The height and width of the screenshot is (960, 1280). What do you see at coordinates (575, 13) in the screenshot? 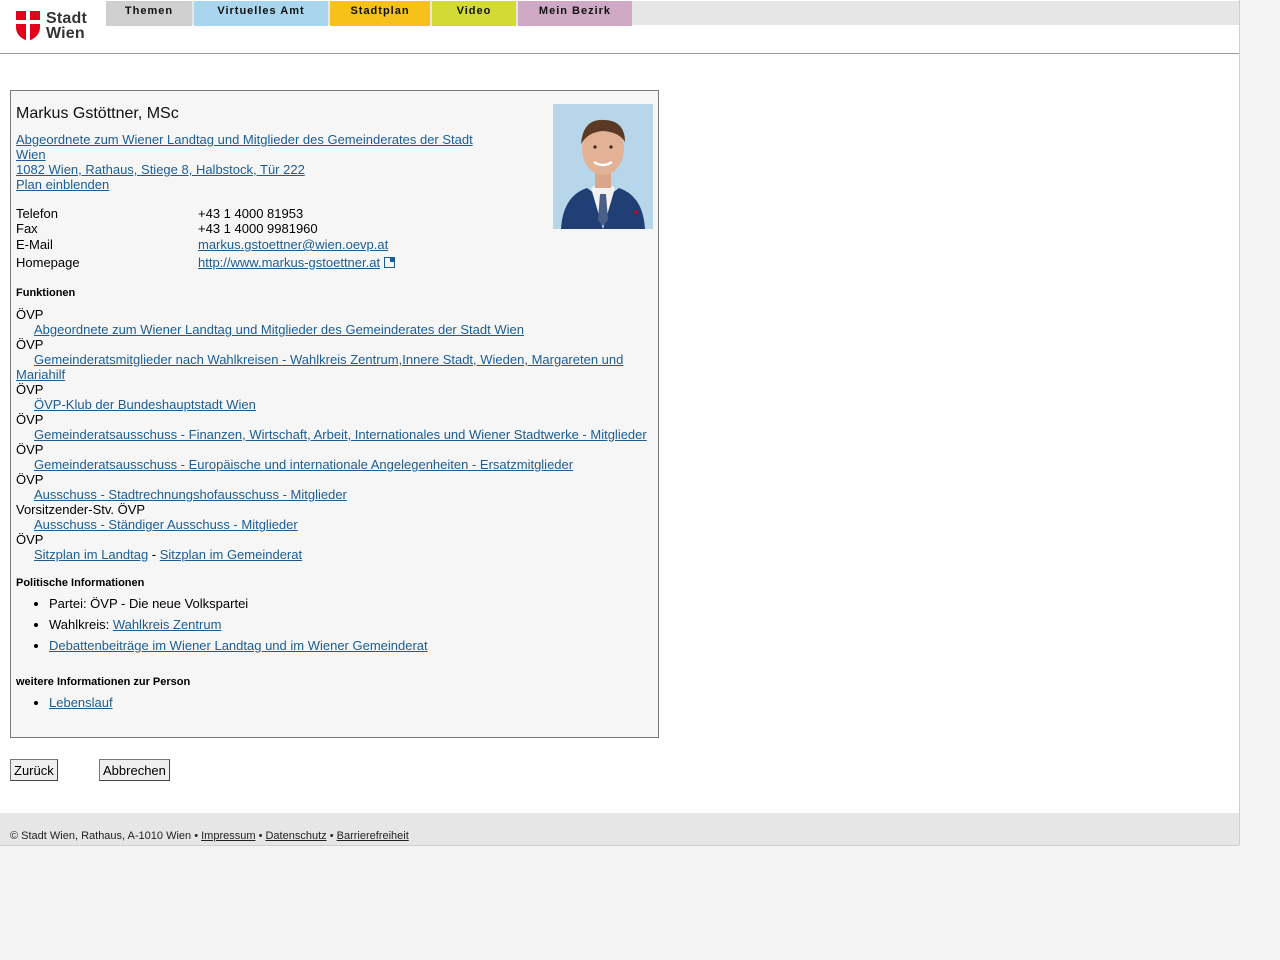
I see `nav-tab-mein-bezirk: Mein Bezirk` at bounding box center [575, 13].